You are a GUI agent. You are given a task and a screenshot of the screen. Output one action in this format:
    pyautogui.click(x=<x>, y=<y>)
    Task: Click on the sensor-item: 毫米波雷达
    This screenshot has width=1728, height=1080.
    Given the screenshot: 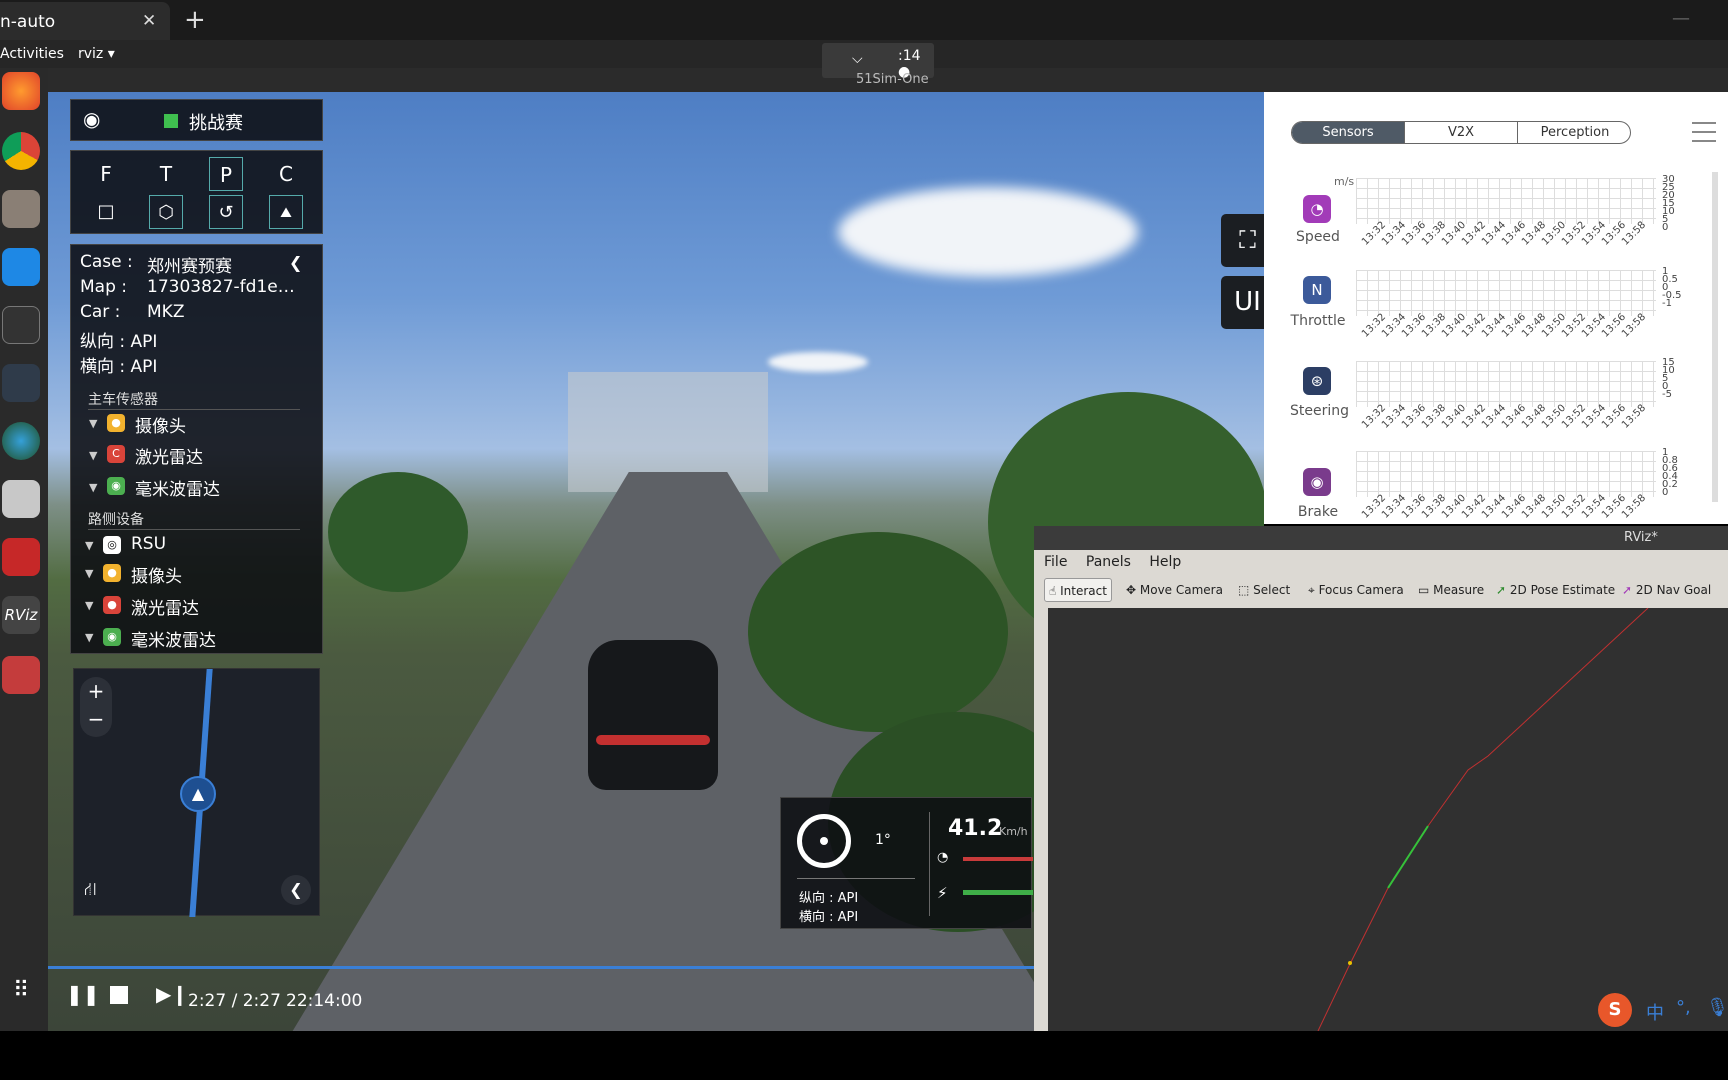 What is the action you would take?
    pyautogui.click(x=177, y=487)
    